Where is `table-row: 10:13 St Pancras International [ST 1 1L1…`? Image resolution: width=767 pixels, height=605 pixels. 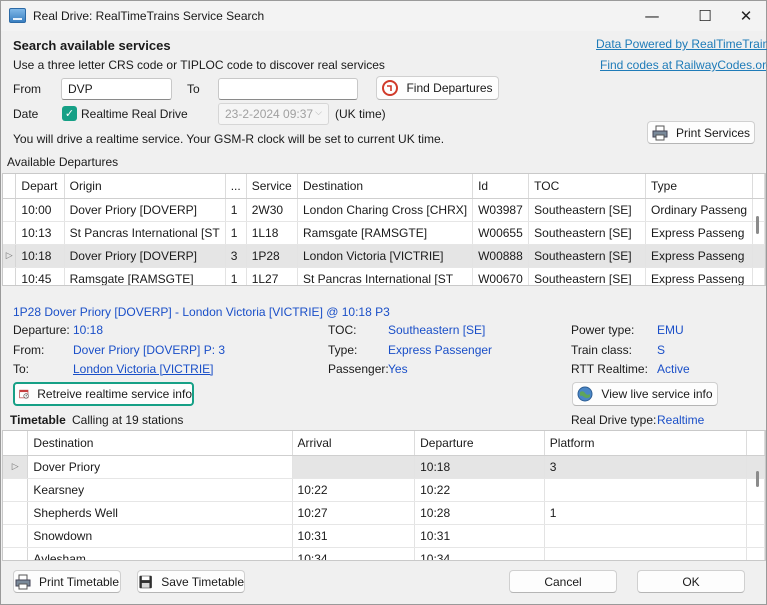
table-row: 10:13 St Pancras International [ST 1 1L1… is located at coordinates (384, 233).